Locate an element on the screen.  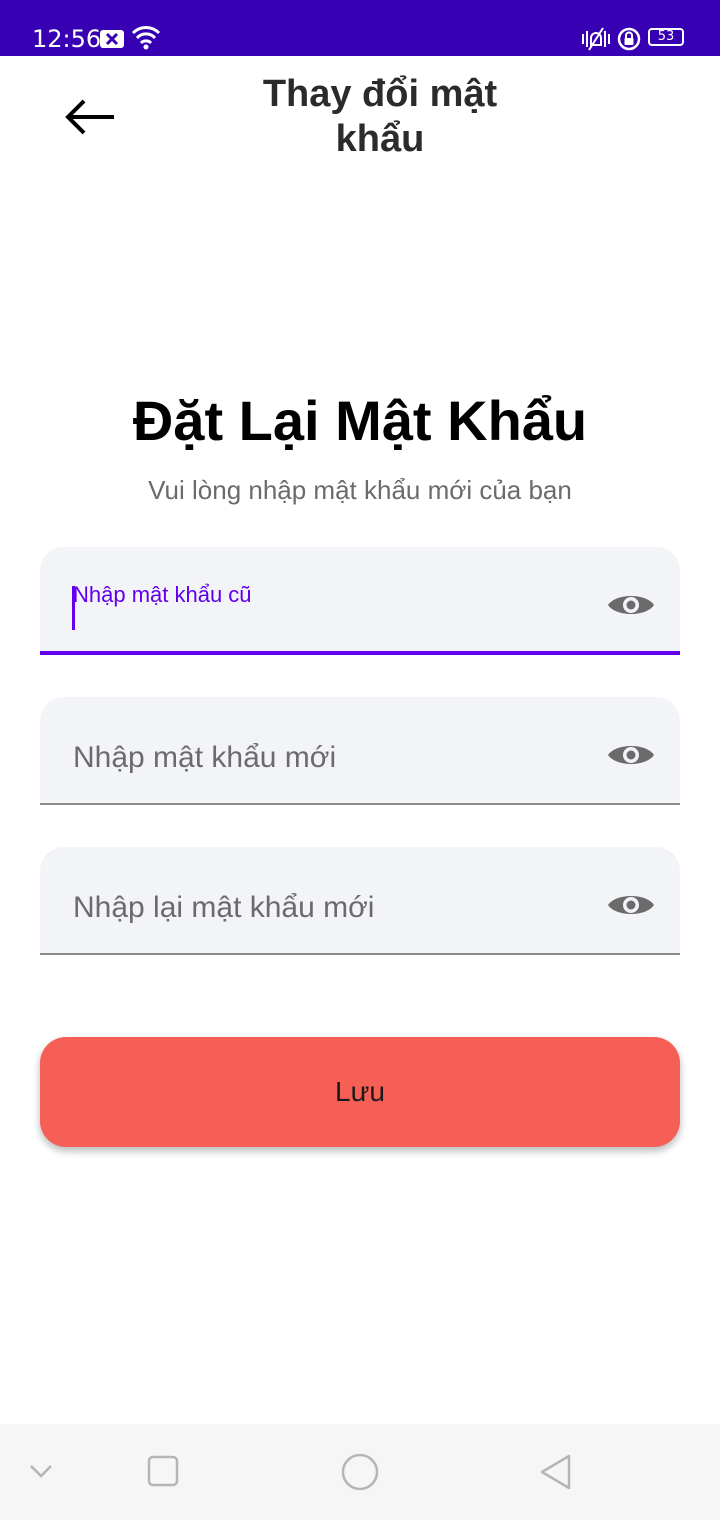
status-time: 12:56 is located at coordinates (67, 39).